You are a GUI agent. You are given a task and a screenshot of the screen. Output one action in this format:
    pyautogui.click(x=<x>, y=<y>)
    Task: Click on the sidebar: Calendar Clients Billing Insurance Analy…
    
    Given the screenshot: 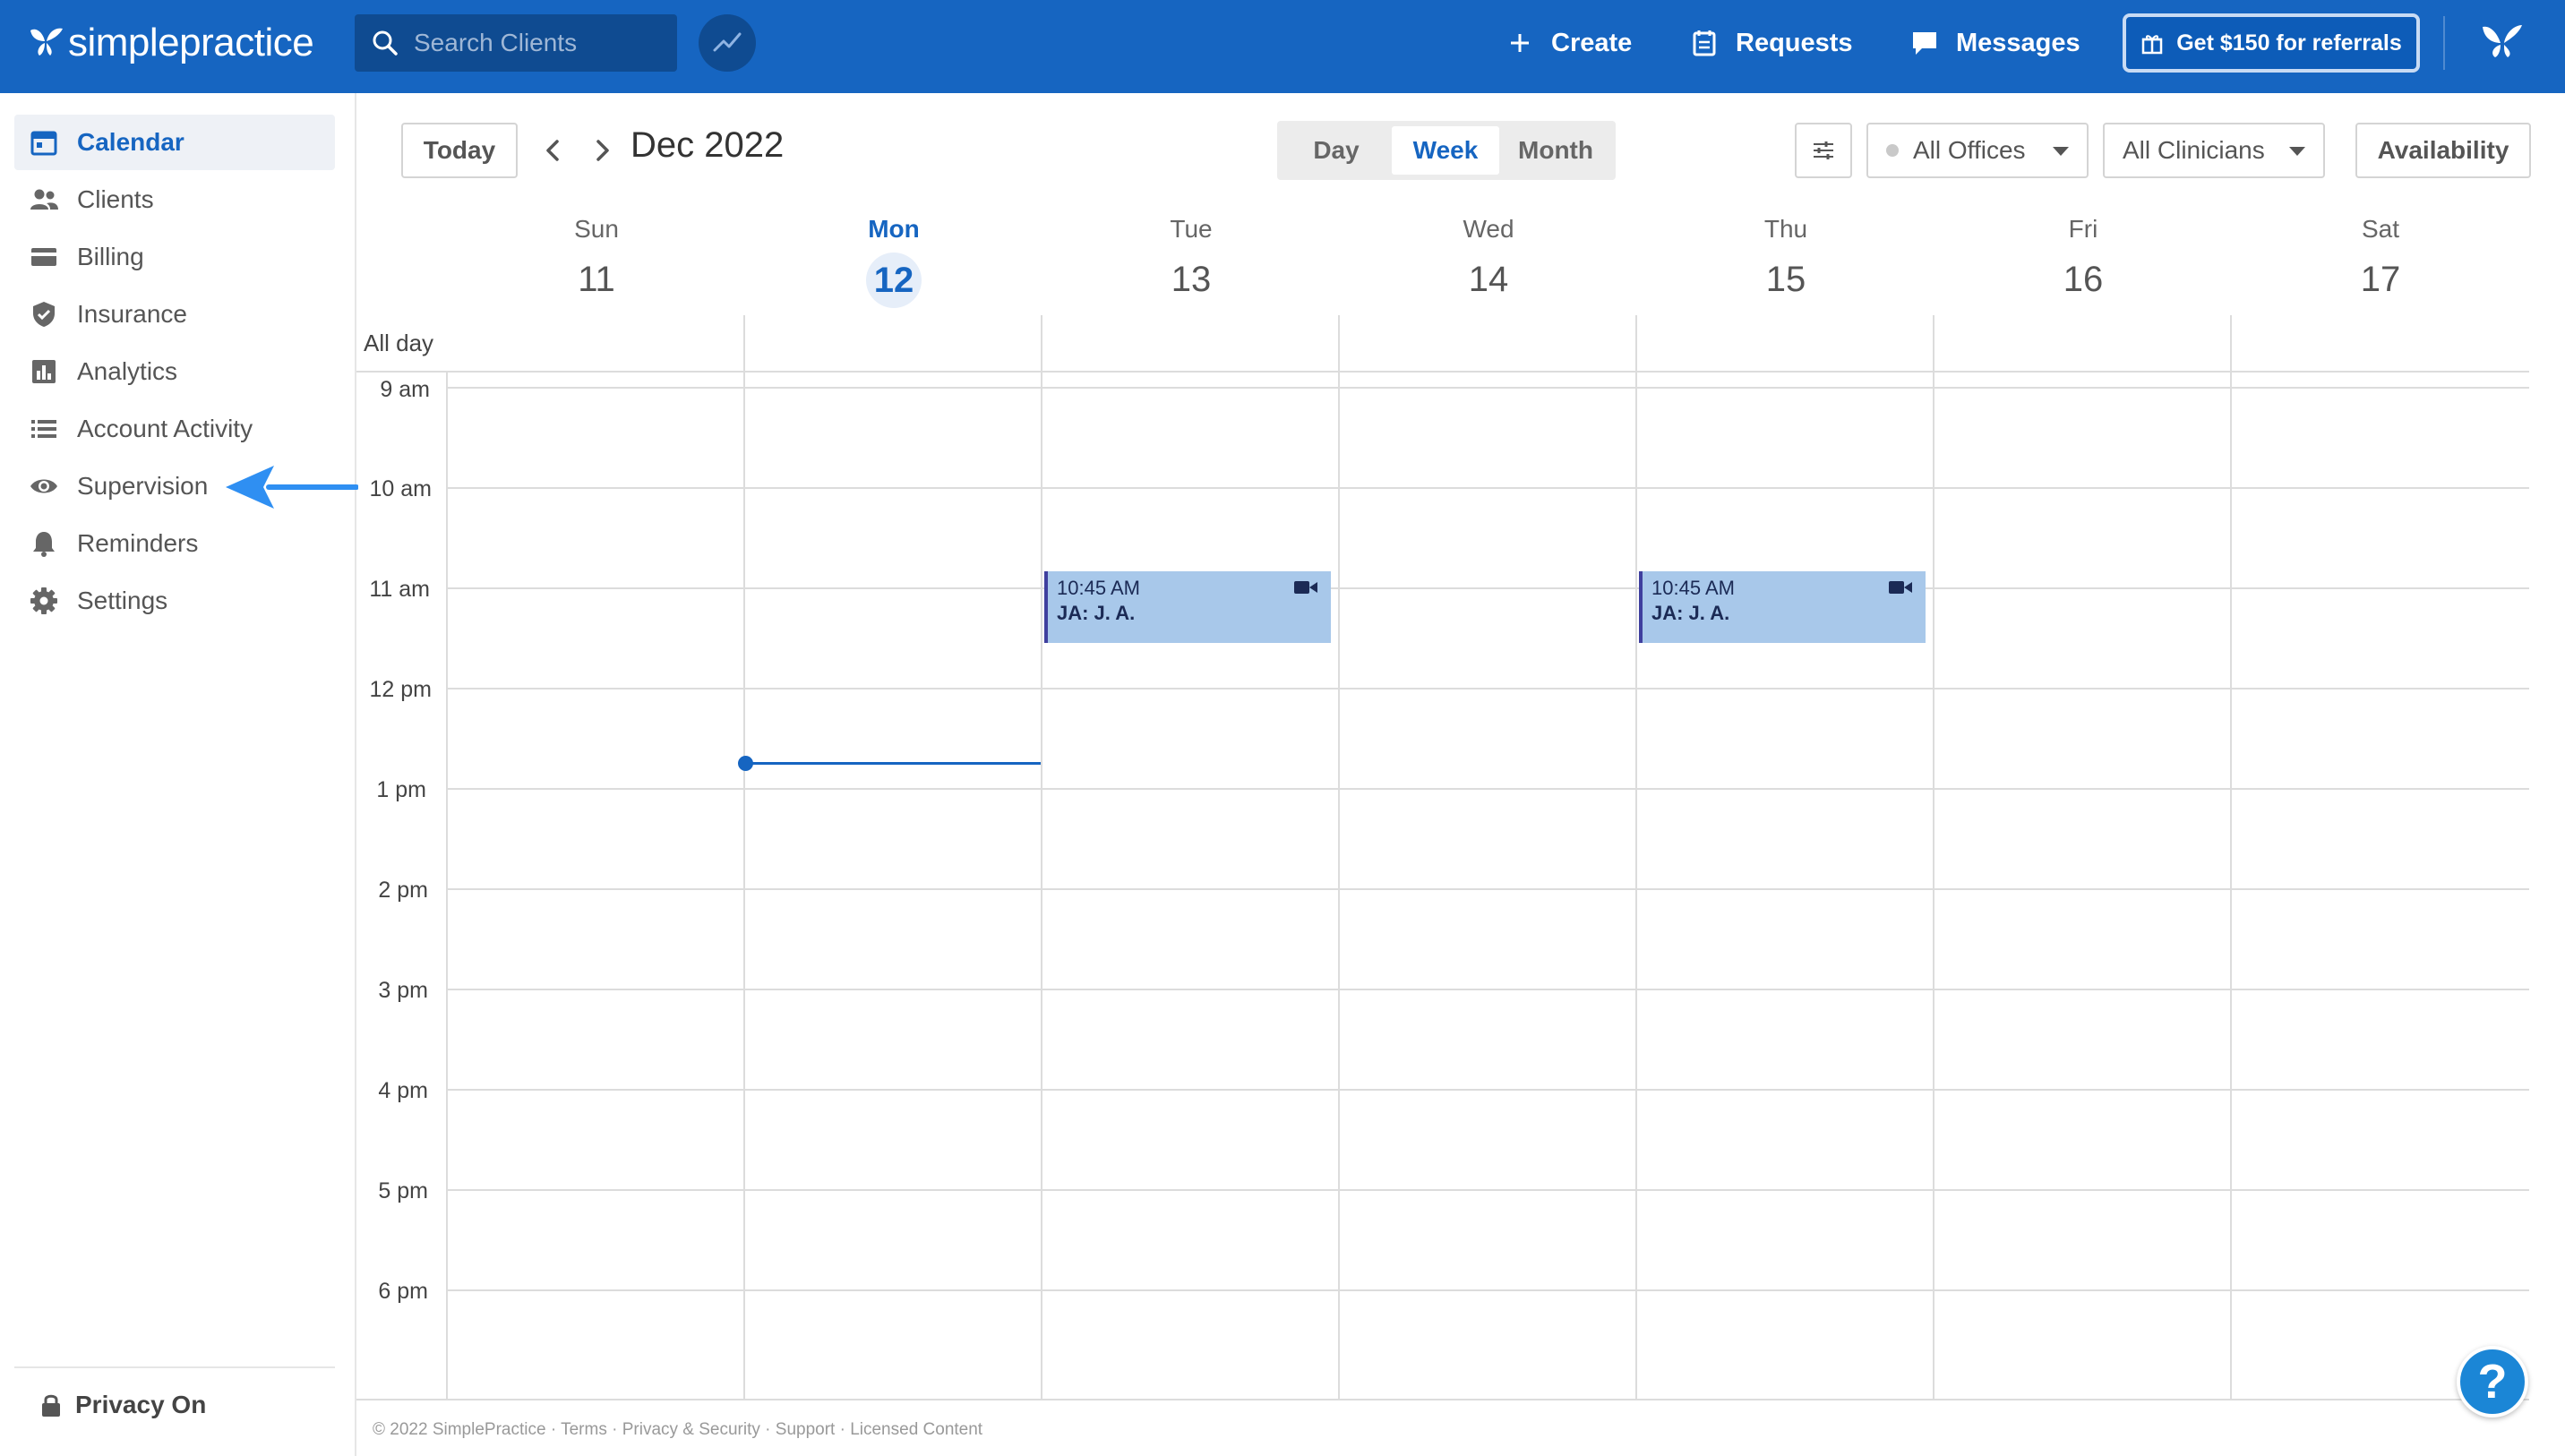 What is the action you would take?
    pyautogui.click(x=178, y=774)
    